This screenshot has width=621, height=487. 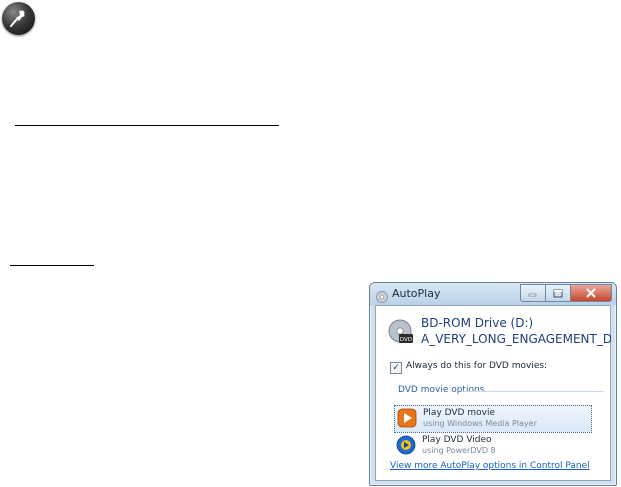 I want to click on option-subtitle: using PowerDVD 8, so click(x=459, y=450).